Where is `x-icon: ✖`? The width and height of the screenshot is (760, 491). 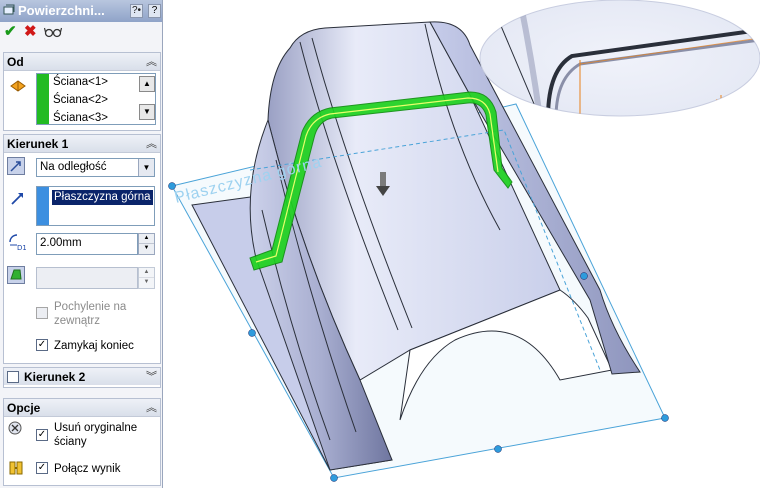 x-icon: ✖ is located at coordinates (30, 32).